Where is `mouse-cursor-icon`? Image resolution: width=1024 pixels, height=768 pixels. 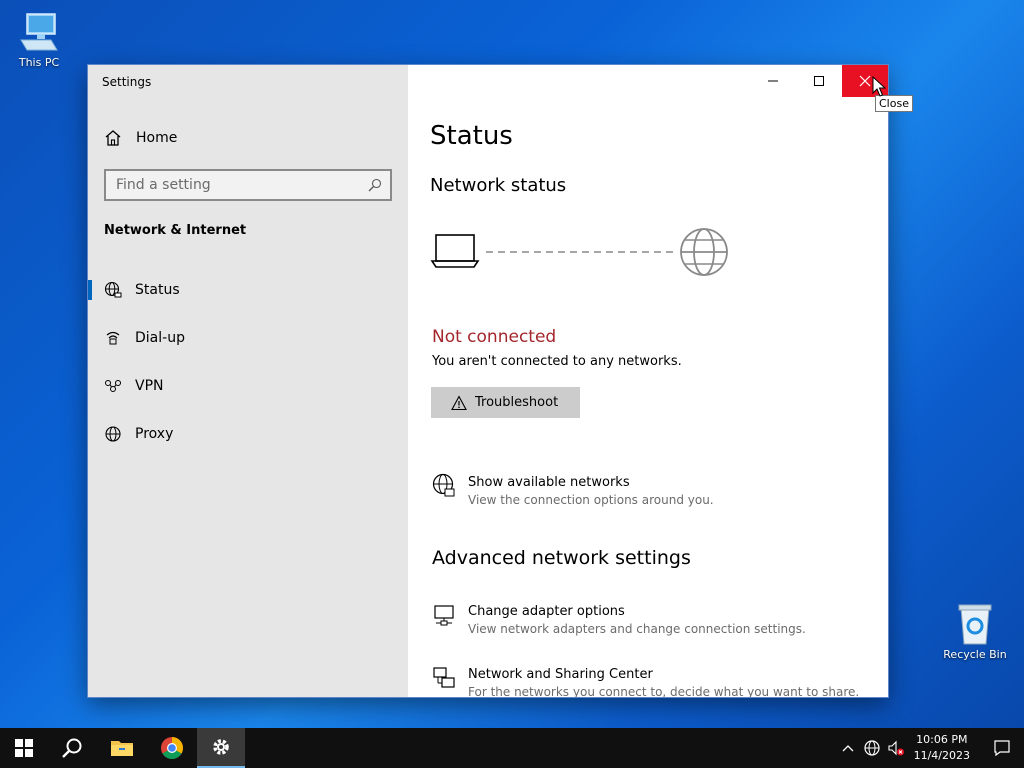
mouse-cursor-icon is located at coordinates (879, 86).